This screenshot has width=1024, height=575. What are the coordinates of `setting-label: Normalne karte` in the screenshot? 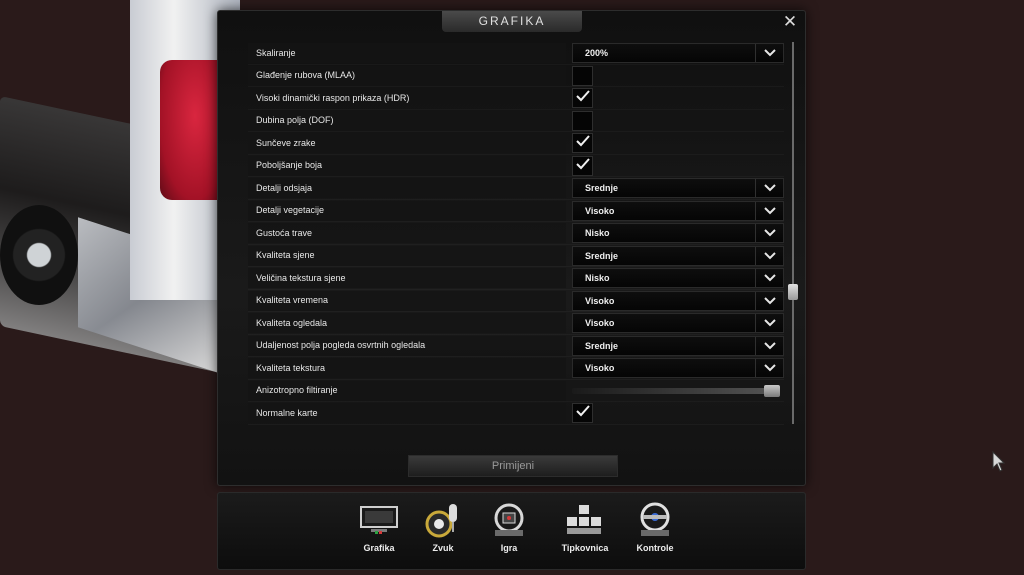 It's located at (287, 412).